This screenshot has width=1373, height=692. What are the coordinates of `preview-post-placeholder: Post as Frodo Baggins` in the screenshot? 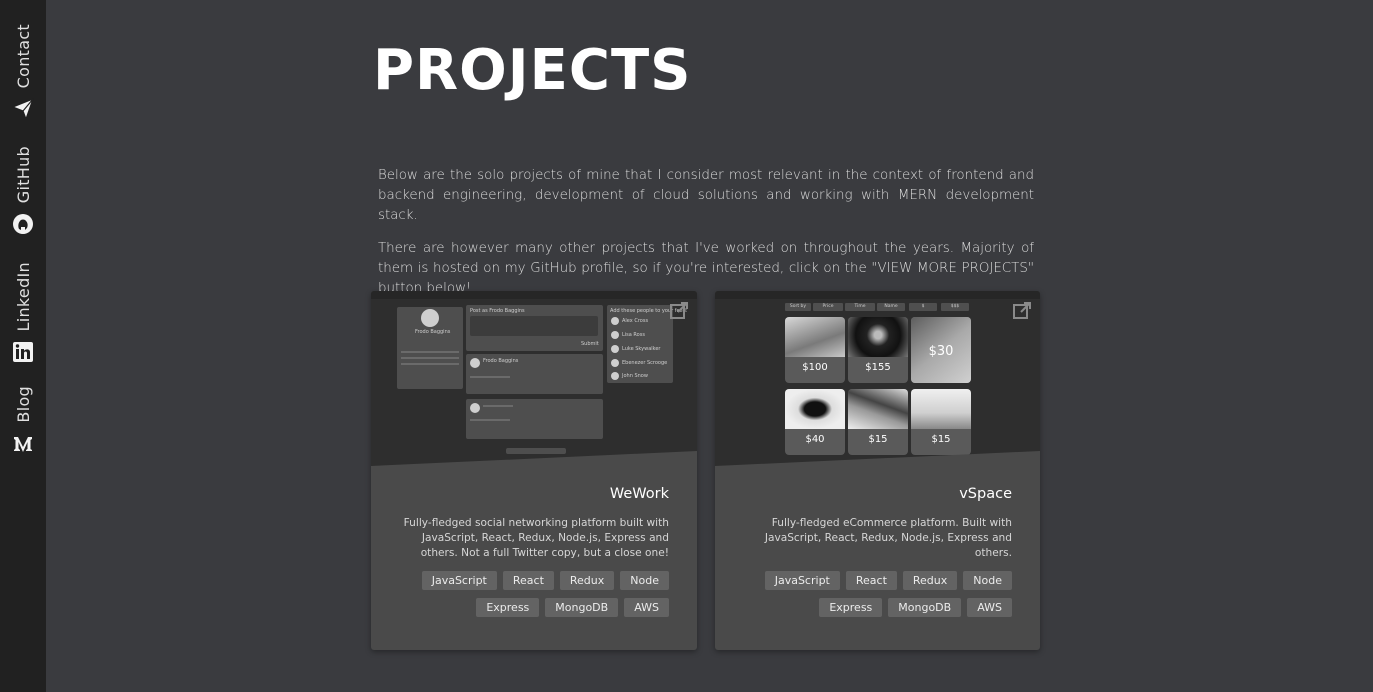 It's located at (497, 311).